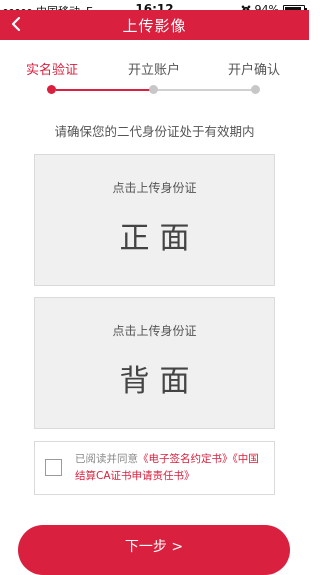  What do you see at coordinates (154, 70) in the screenshot?
I see `step-label-open-account: 开立账户` at bounding box center [154, 70].